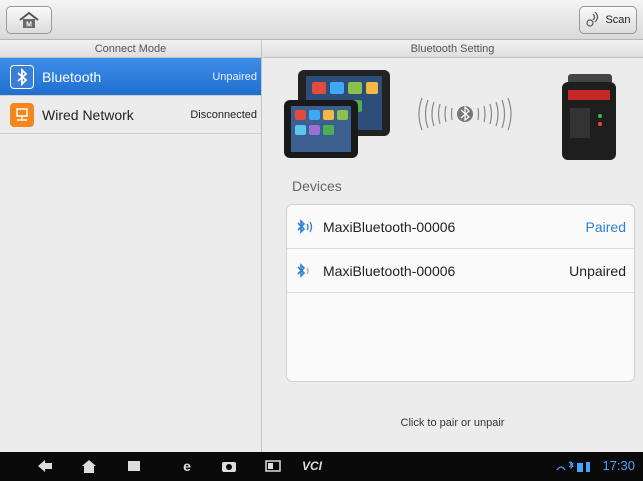  Describe the element at coordinates (72, 76) in the screenshot. I see `mode-label: Bluetooth` at that location.